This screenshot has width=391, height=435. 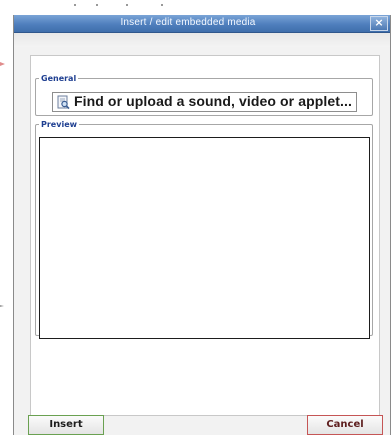 I want to click on general-legend: General, so click(x=59, y=78).